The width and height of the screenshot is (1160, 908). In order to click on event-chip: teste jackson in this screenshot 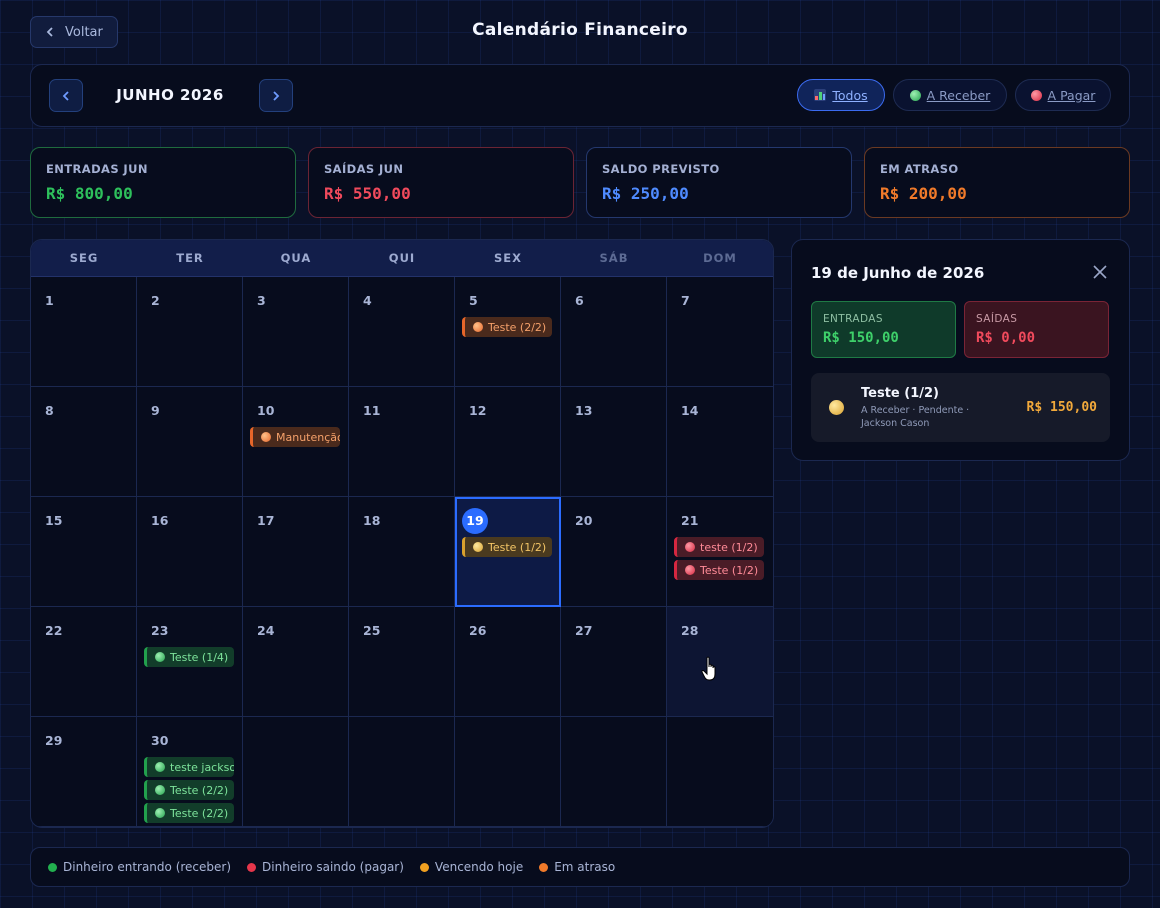, I will do `click(189, 767)`.